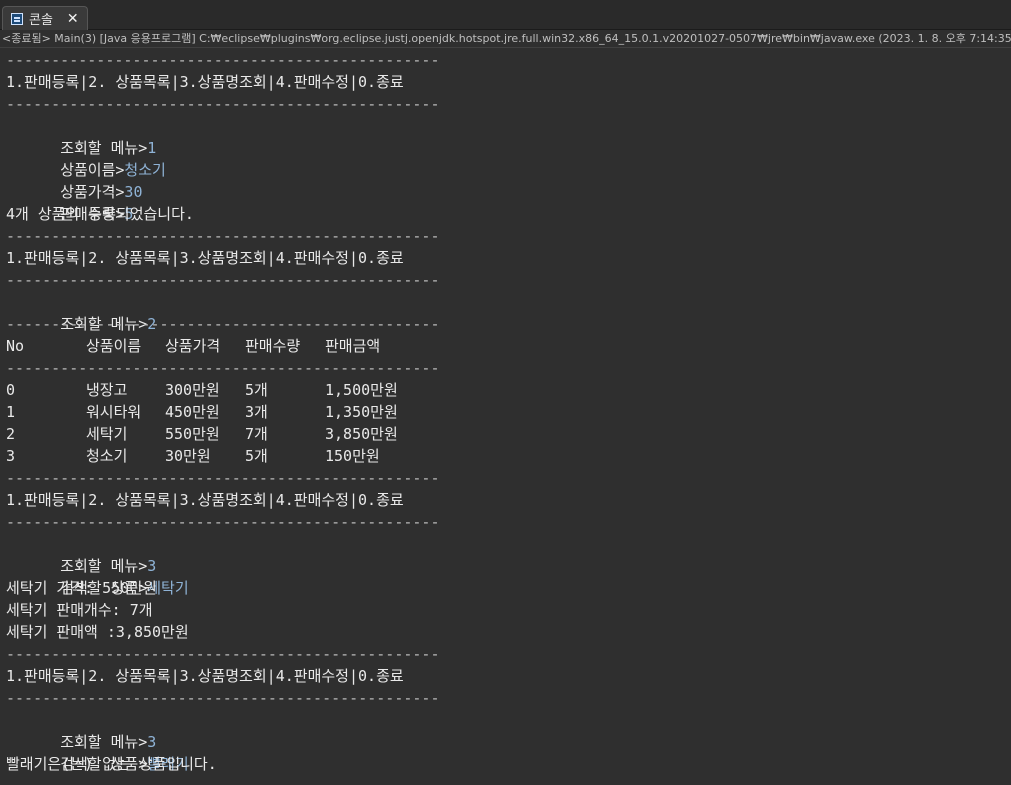 This screenshot has width=1011, height=785. What do you see at coordinates (97, 632) in the screenshot?
I see `result-line: 세탁기 판매액 :3,850만원` at bounding box center [97, 632].